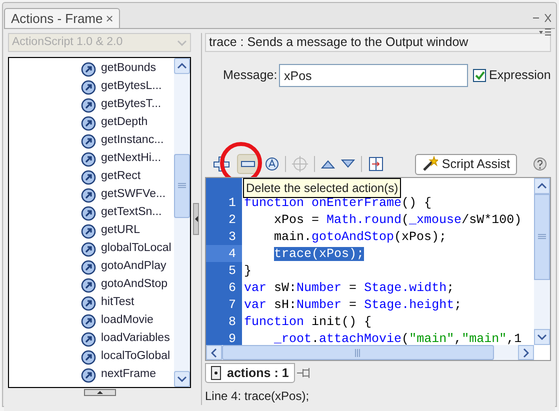 This screenshot has width=559, height=411. What do you see at coordinates (479, 75) in the screenshot?
I see `expression-checkbox` at bounding box center [479, 75].